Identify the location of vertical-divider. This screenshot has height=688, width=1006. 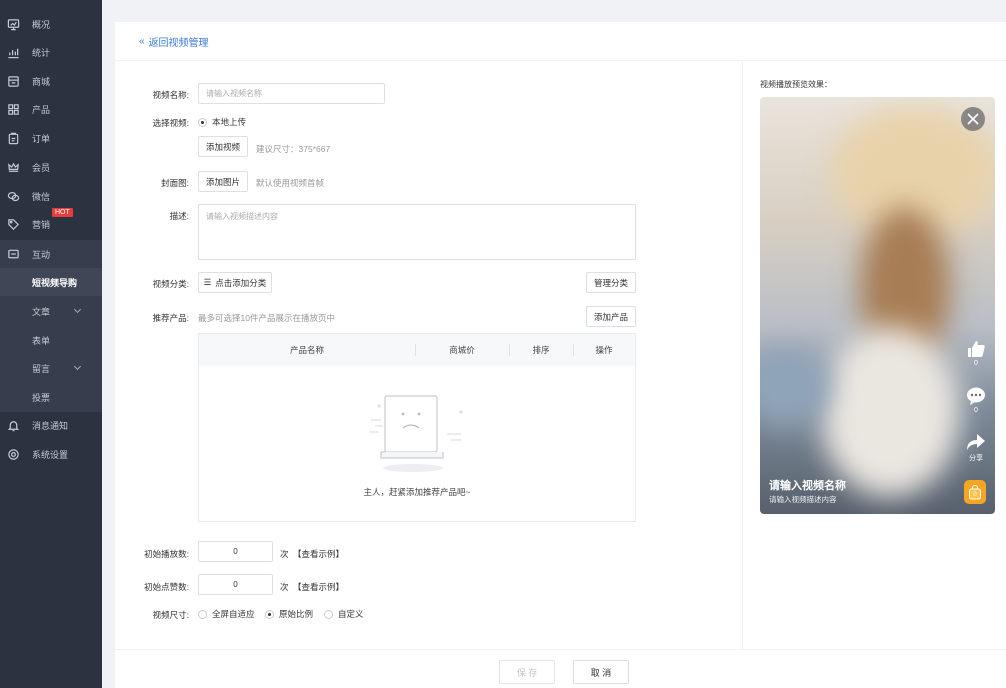
(742, 355).